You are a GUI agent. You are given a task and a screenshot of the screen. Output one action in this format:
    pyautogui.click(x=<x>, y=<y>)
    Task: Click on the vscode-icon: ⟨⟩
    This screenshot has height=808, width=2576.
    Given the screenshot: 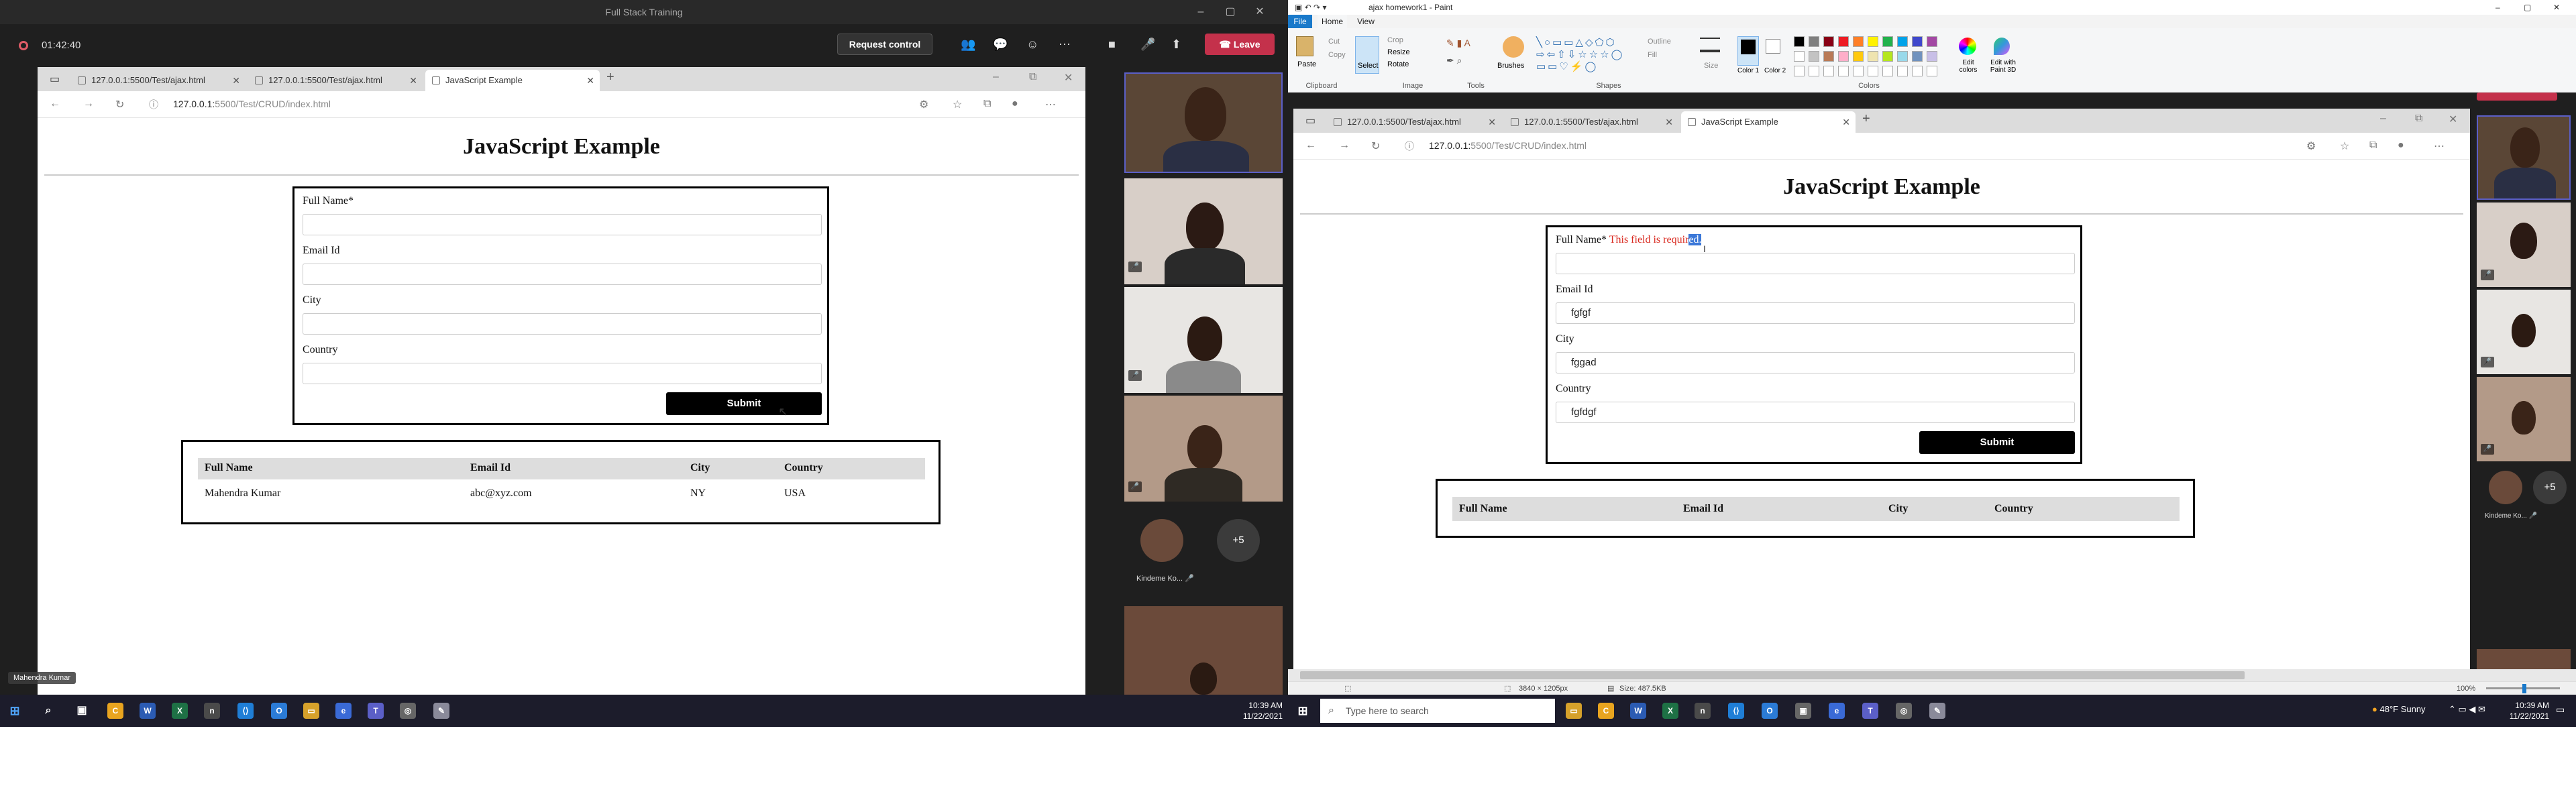 What is the action you would take?
    pyautogui.click(x=245, y=711)
    